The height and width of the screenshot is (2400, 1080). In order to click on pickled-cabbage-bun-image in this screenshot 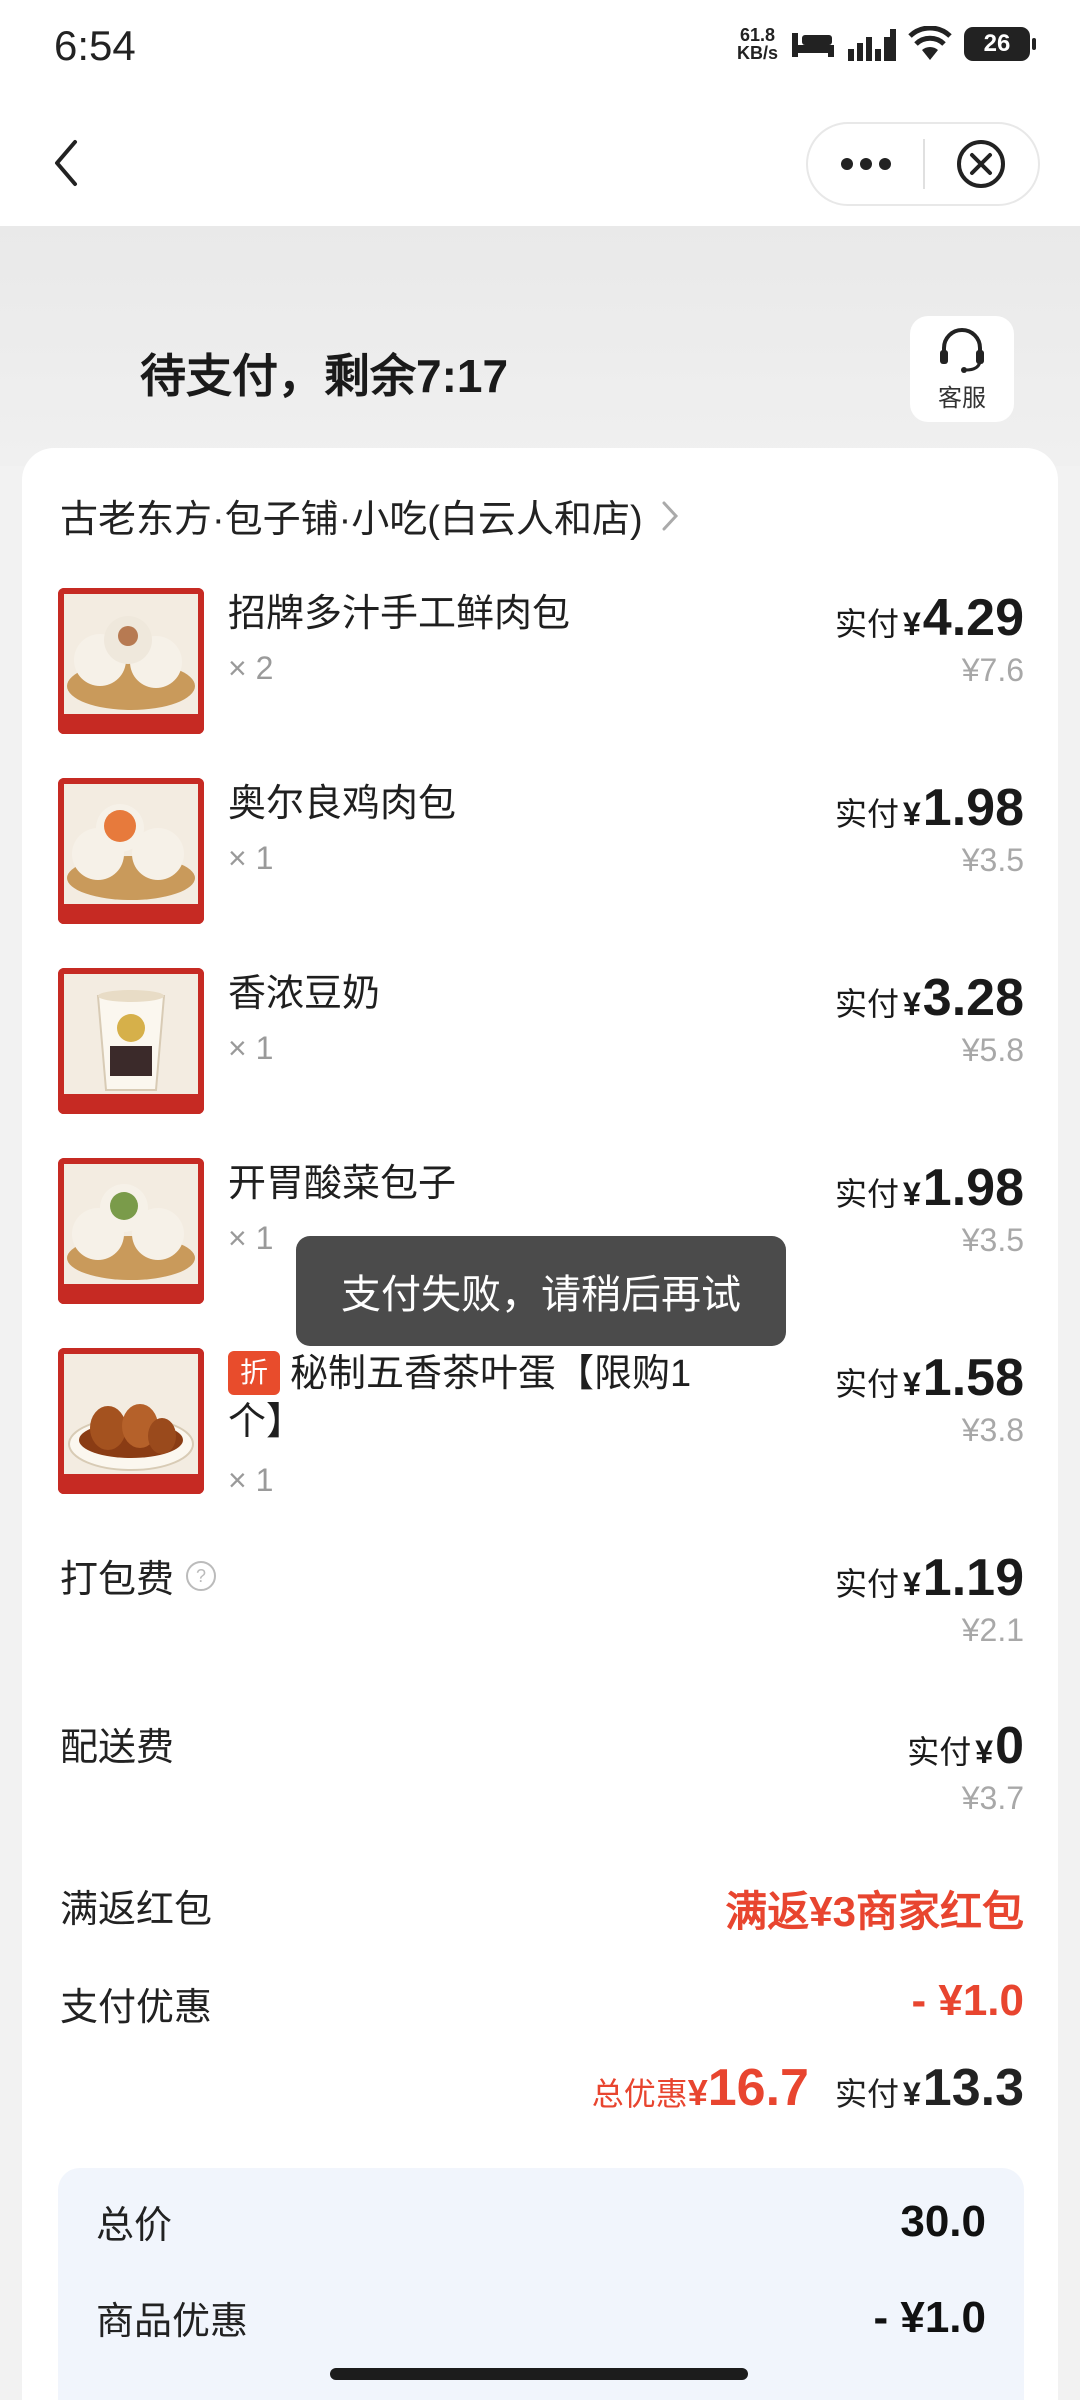, I will do `click(131, 1231)`.